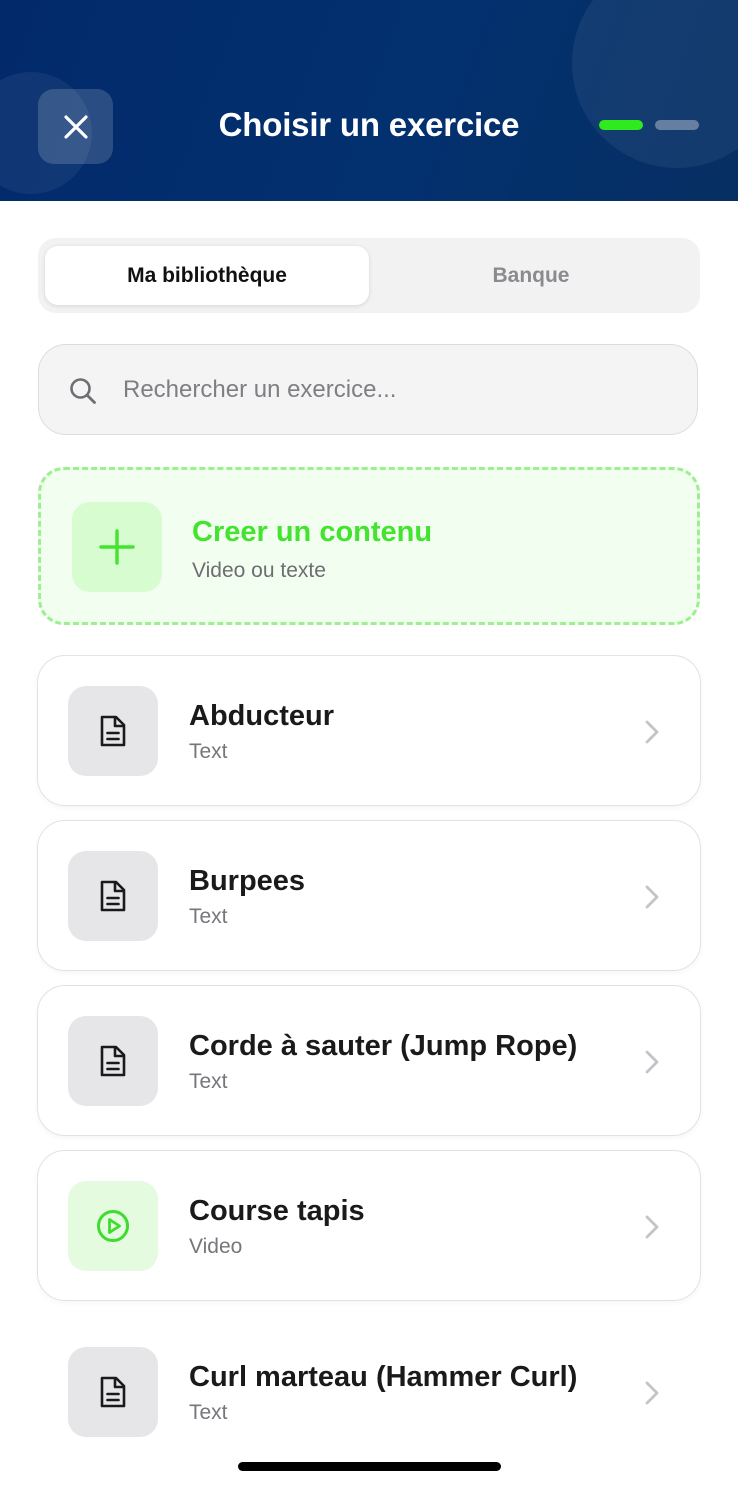 This screenshot has width=738, height=1487. What do you see at coordinates (369, 730) in the screenshot?
I see `exercise-item-abducteur: Abducteur Text` at bounding box center [369, 730].